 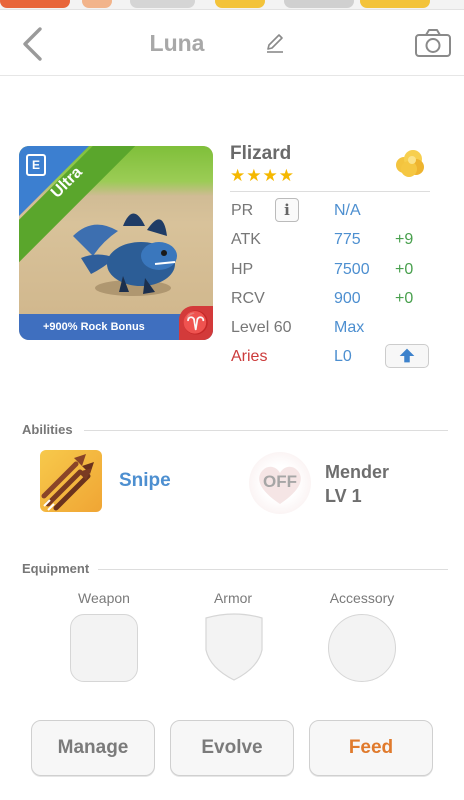 I want to click on accessory-label: Accessory, so click(x=362, y=598).